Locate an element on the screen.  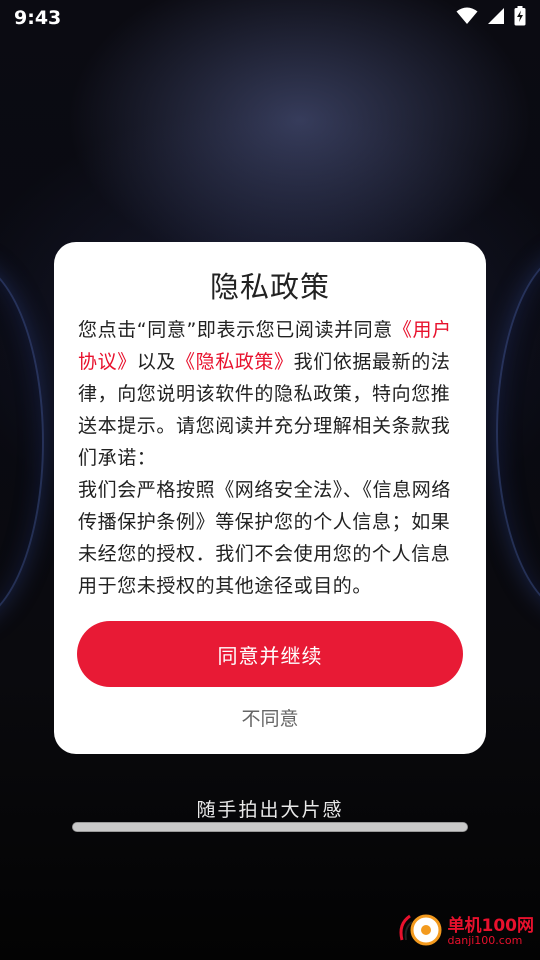
lens-ring-right is located at coordinates (518, 432).